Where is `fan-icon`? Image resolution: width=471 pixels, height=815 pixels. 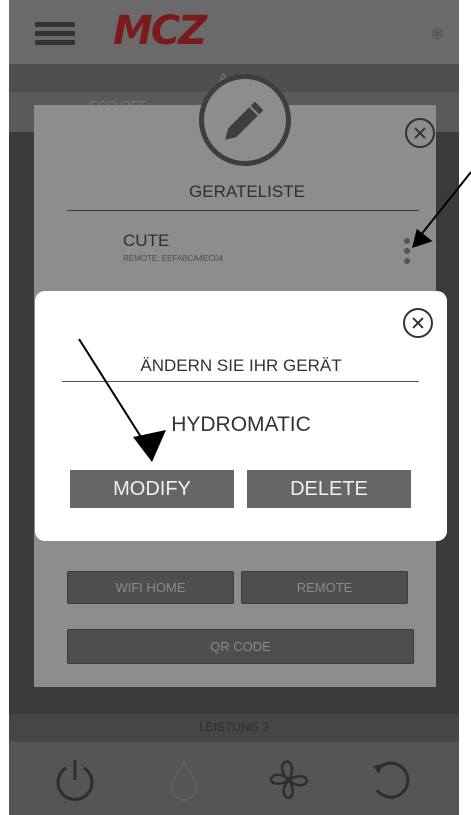
fan-icon is located at coordinates (289, 780).